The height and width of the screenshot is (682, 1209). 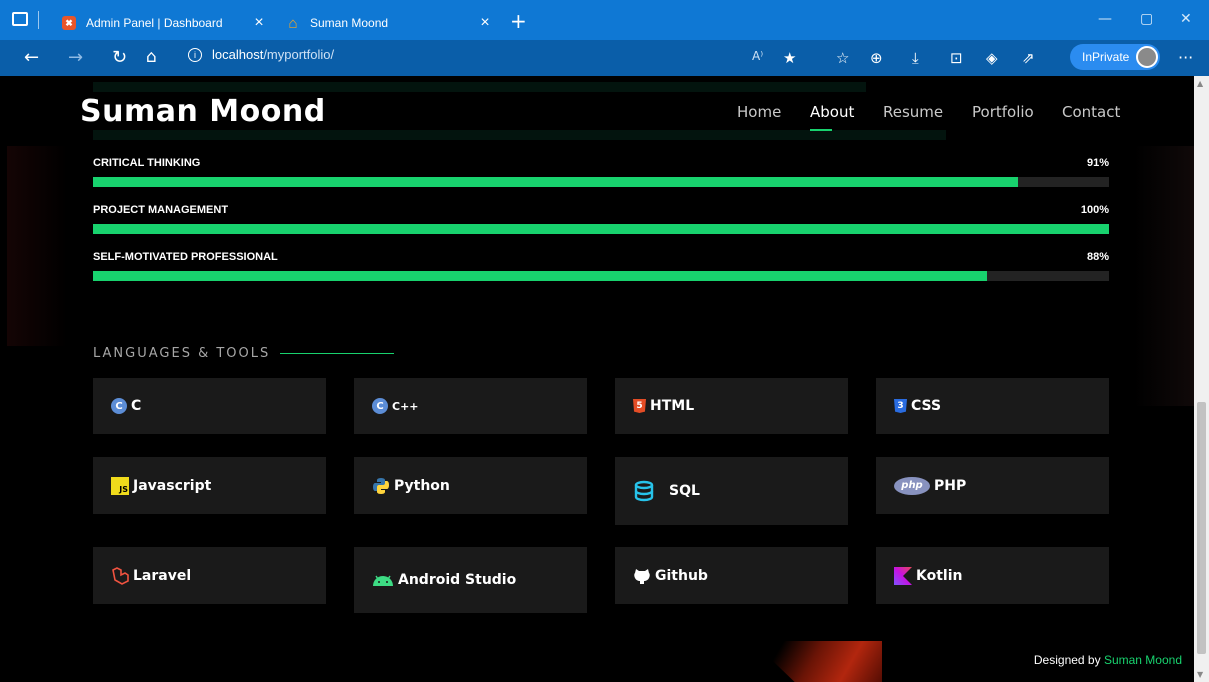 What do you see at coordinates (1028, 58) in the screenshot?
I see `share-icon: ⇗` at bounding box center [1028, 58].